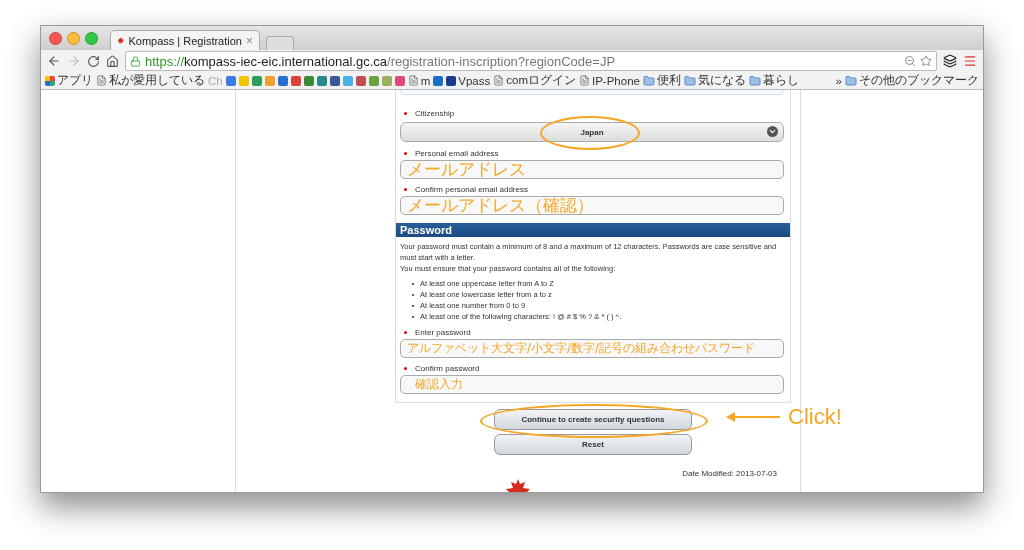 This screenshot has height=550, width=1024. Describe the element at coordinates (772, 131) in the screenshot. I see `dropdown-icon` at that location.